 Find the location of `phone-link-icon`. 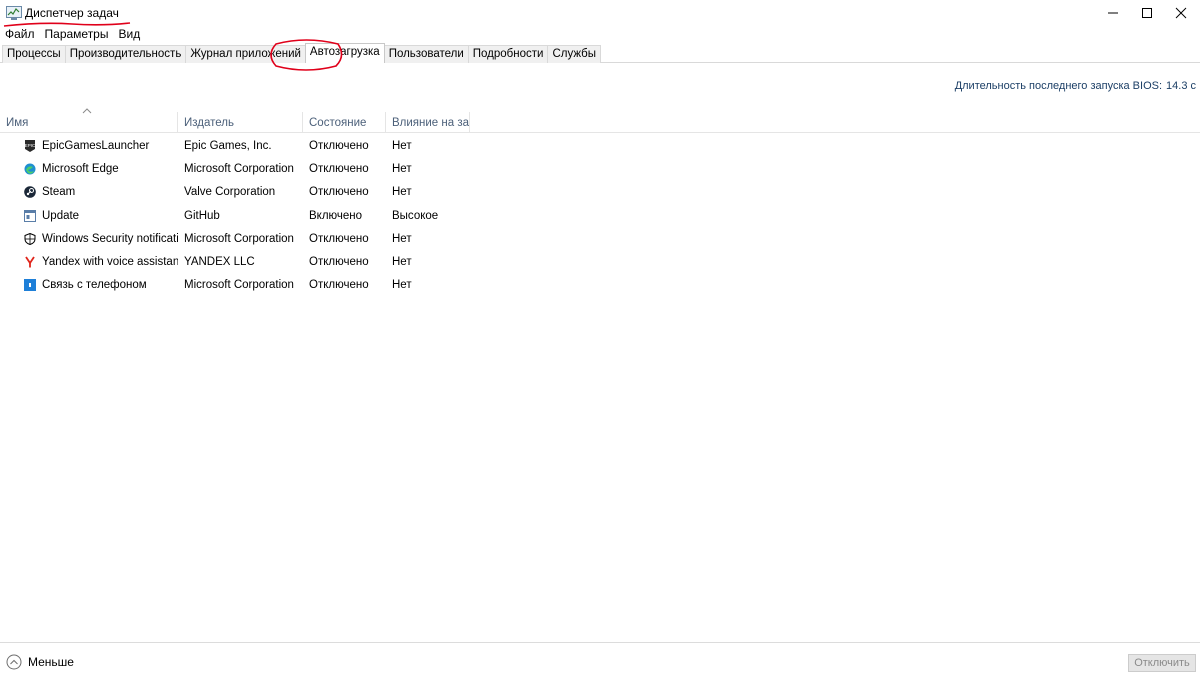

phone-link-icon is located at coordinates (30, 285).